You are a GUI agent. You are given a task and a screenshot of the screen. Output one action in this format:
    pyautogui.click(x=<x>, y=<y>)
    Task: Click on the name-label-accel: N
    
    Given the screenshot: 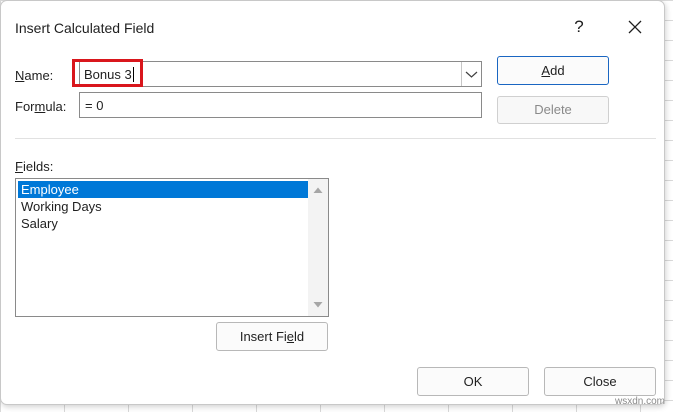 What is the action you would take?
    pyautogui.click(x=20, y=75)
    